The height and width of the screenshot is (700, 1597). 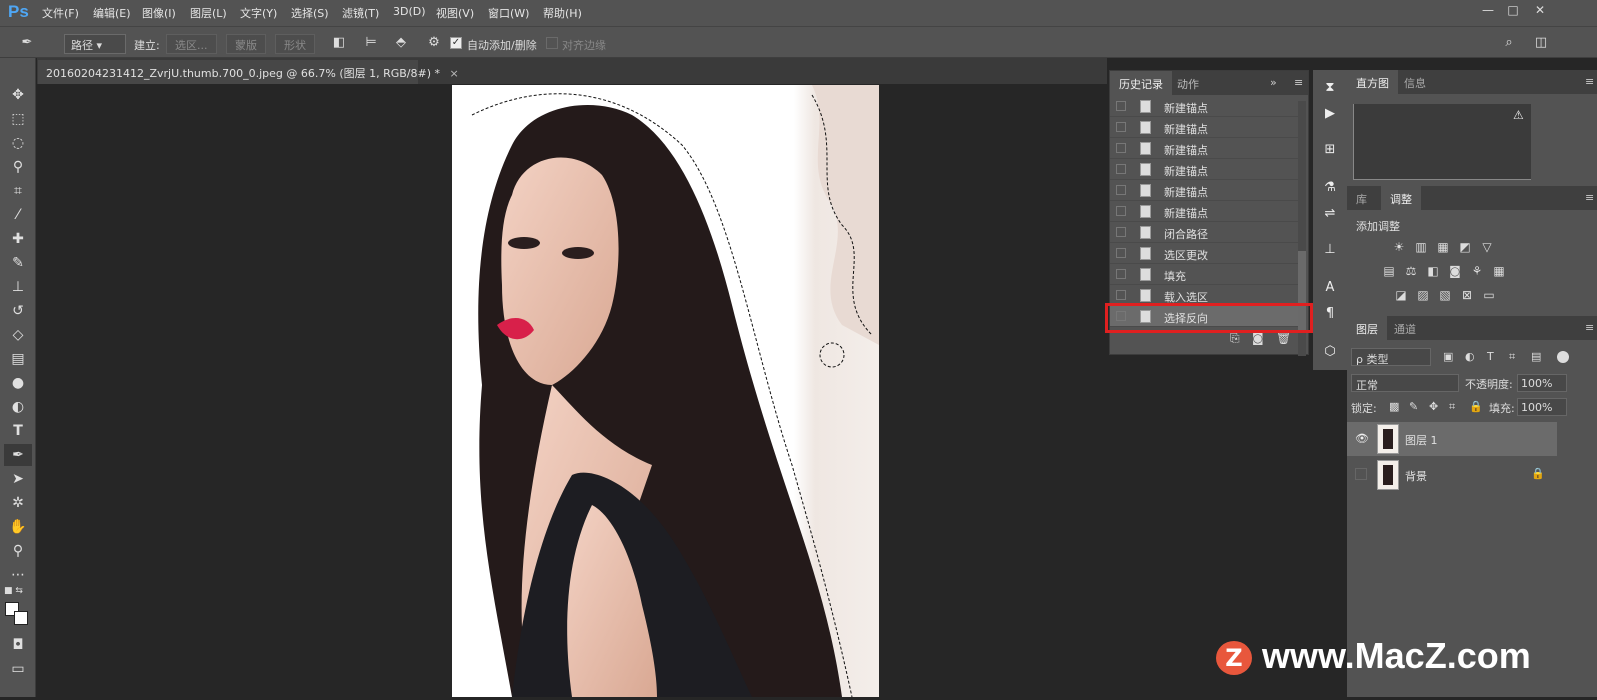 I want to click on hue-saturation-icon: ▤, so click(x=1389, y=271).